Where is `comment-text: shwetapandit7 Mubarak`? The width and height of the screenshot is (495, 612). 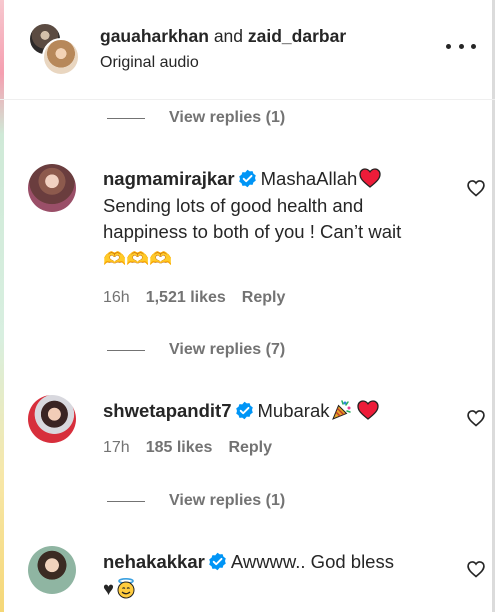
comment-text: shwetapandit7 Mubarak is located at coordinates (263, 411).